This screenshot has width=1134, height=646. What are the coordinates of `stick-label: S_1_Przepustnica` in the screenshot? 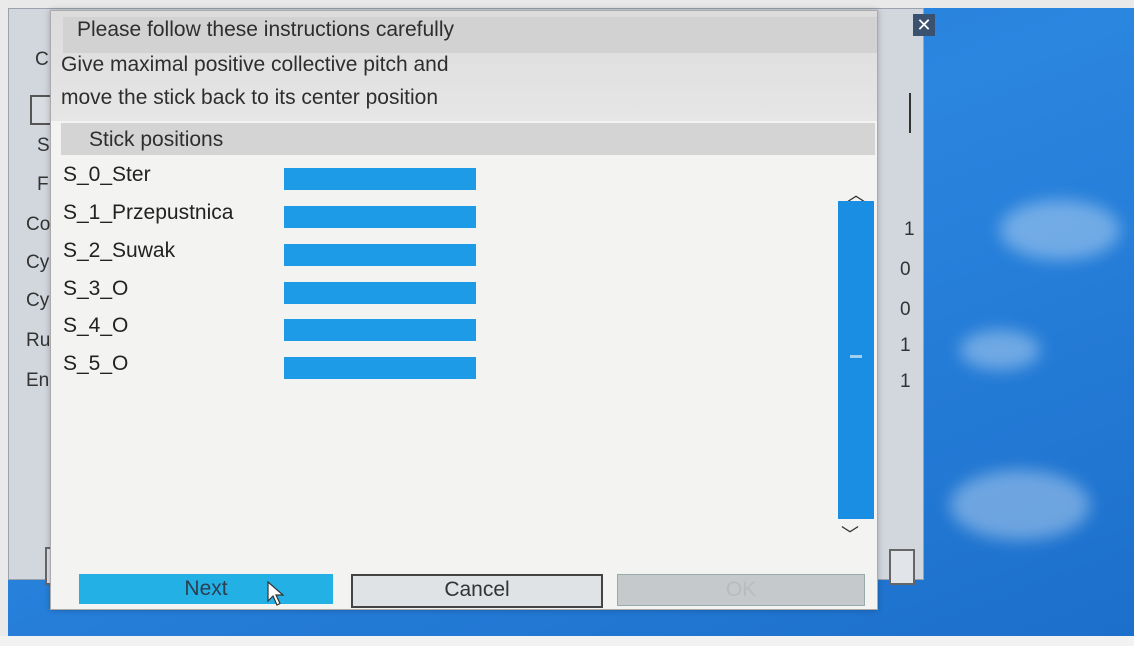 It's located at (148, 212).